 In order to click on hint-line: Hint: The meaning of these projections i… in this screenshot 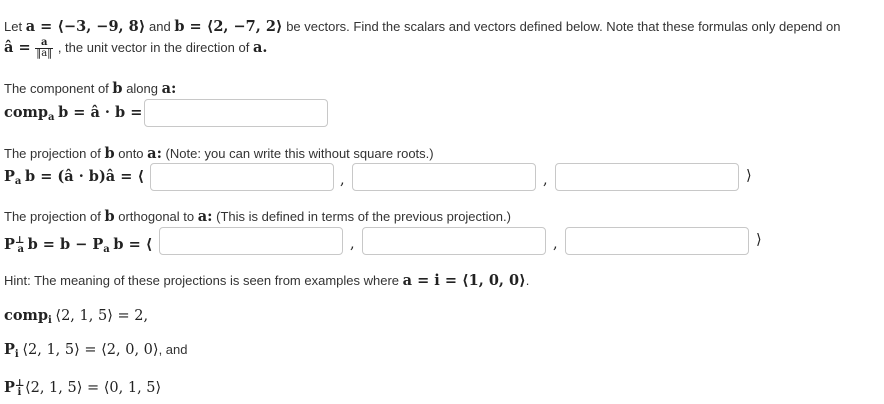, I will do `click(266, 281)`.